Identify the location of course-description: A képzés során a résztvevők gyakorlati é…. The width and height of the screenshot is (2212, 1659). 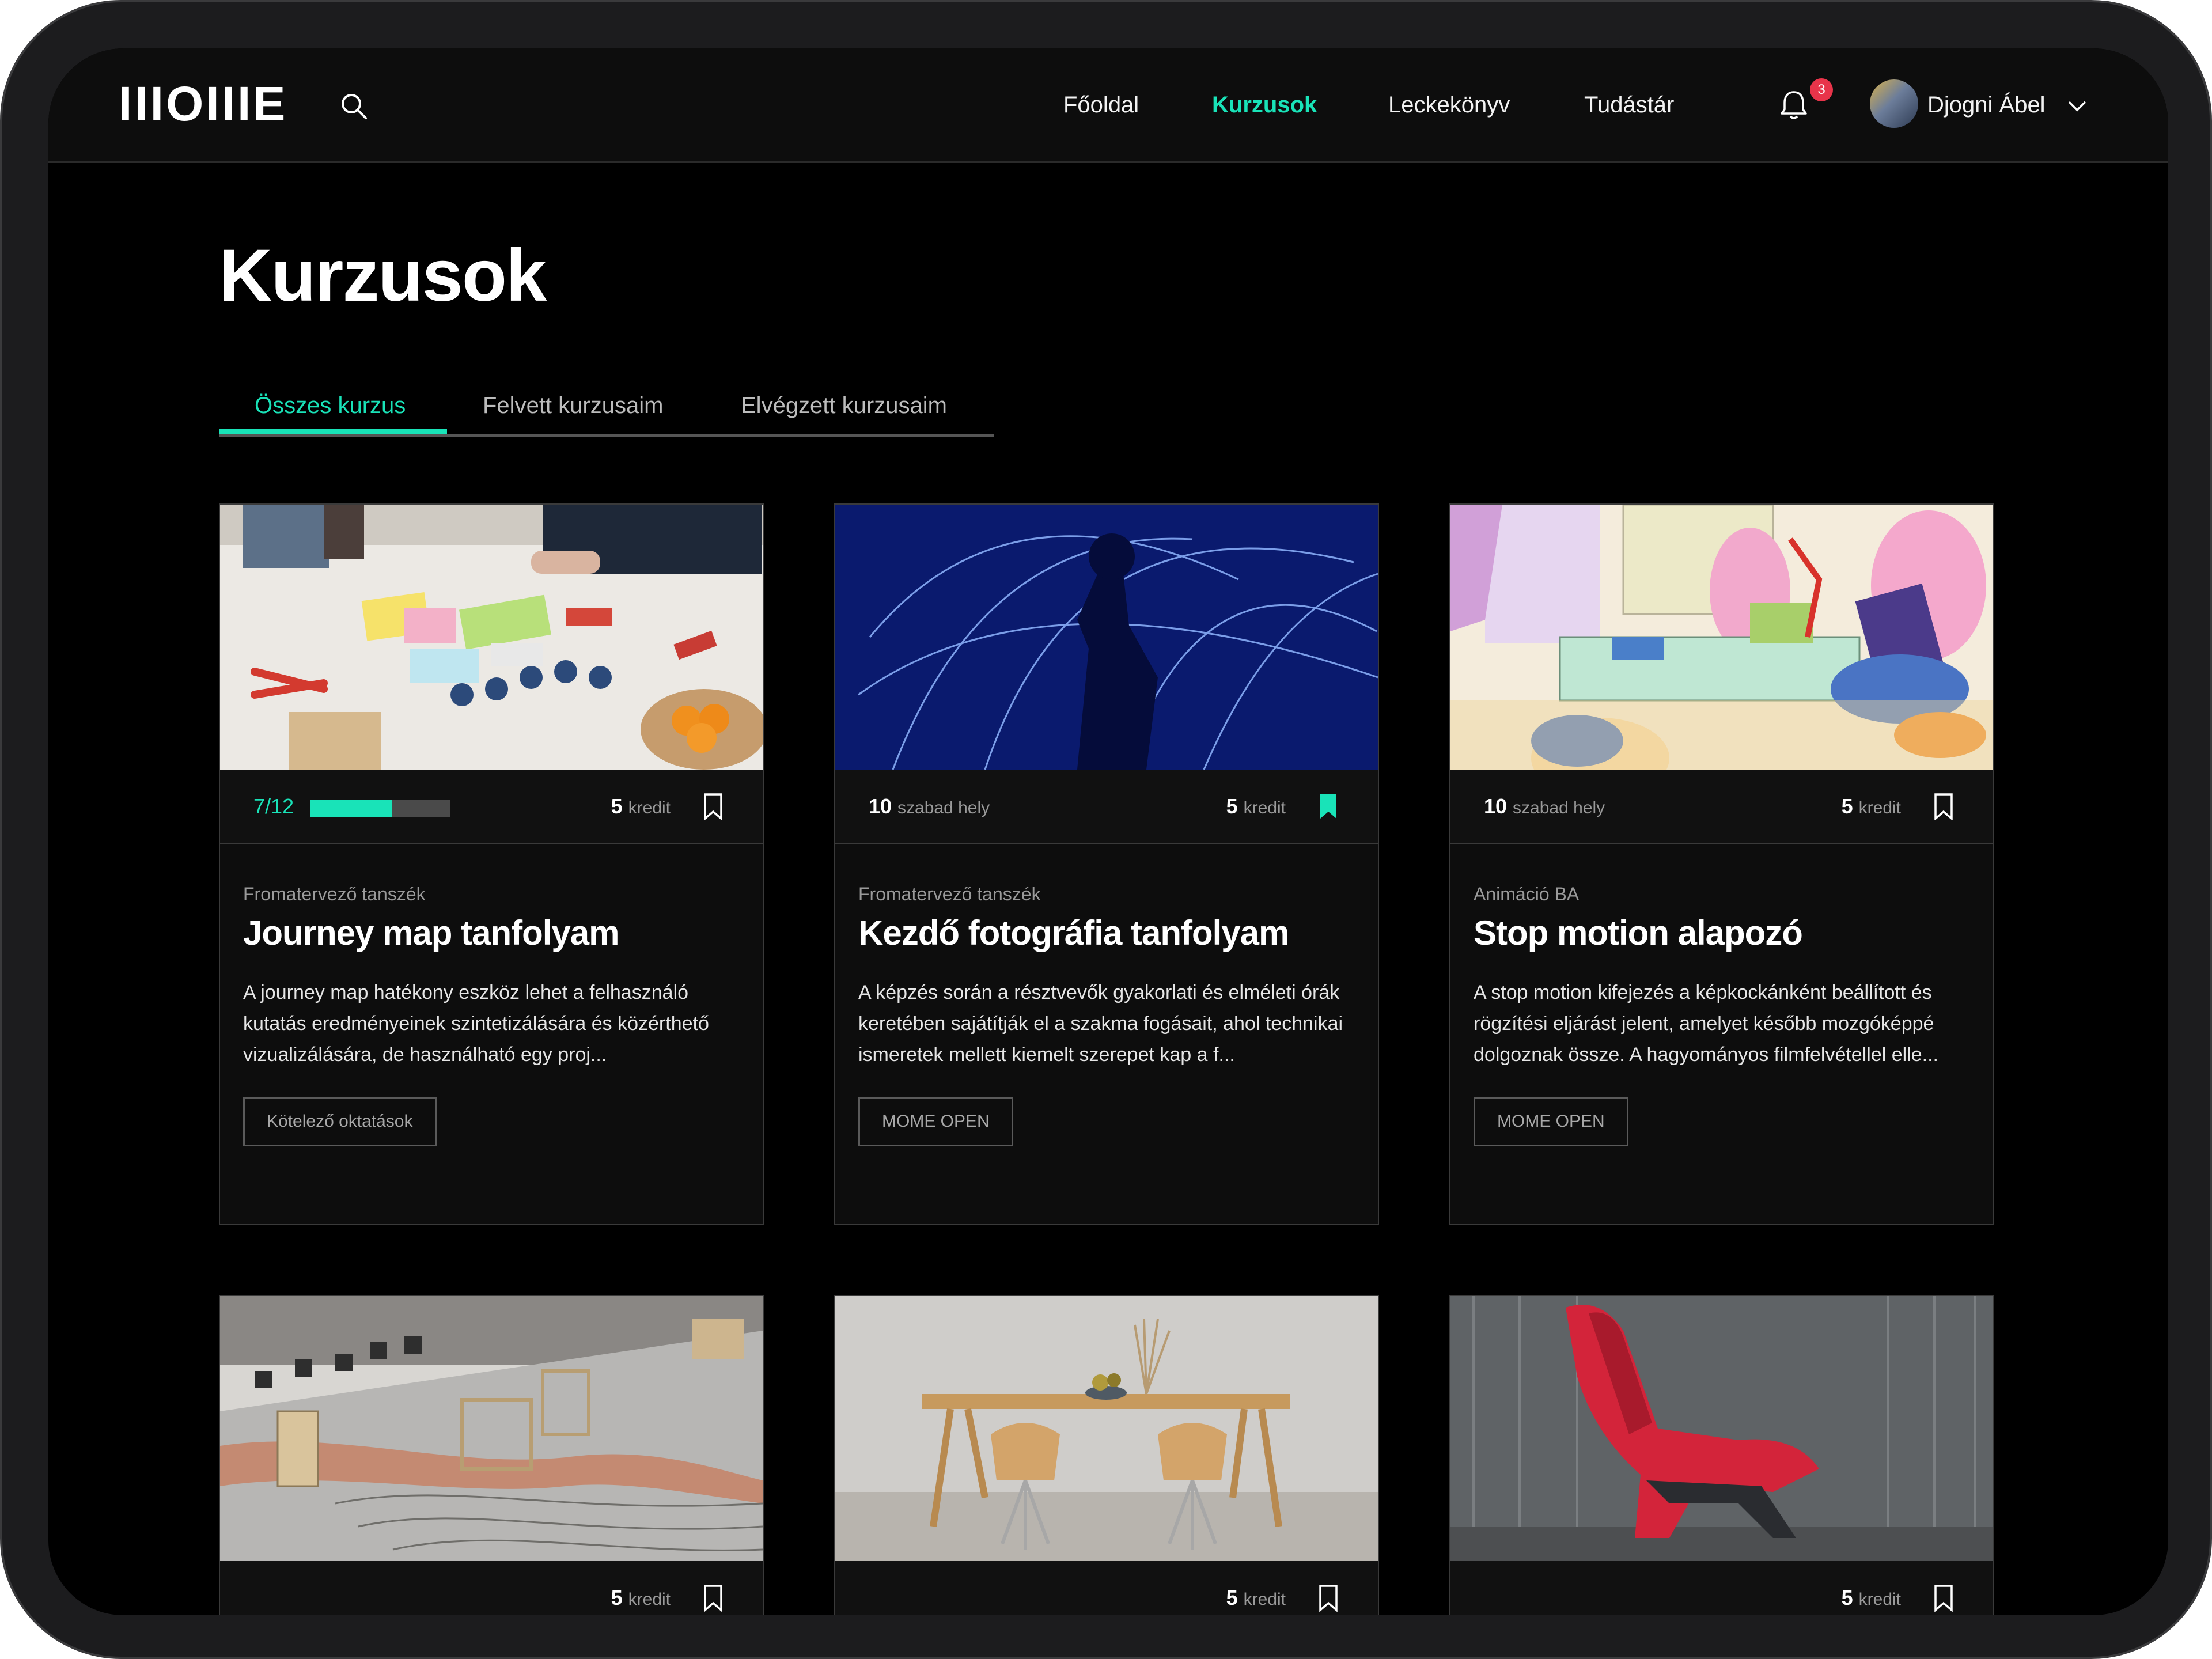
(1100, 1024).